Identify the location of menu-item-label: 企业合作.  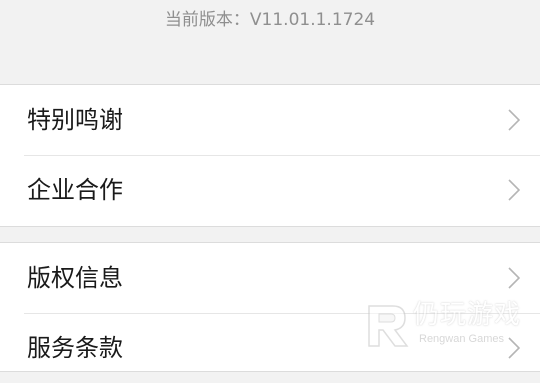
(75, 190).